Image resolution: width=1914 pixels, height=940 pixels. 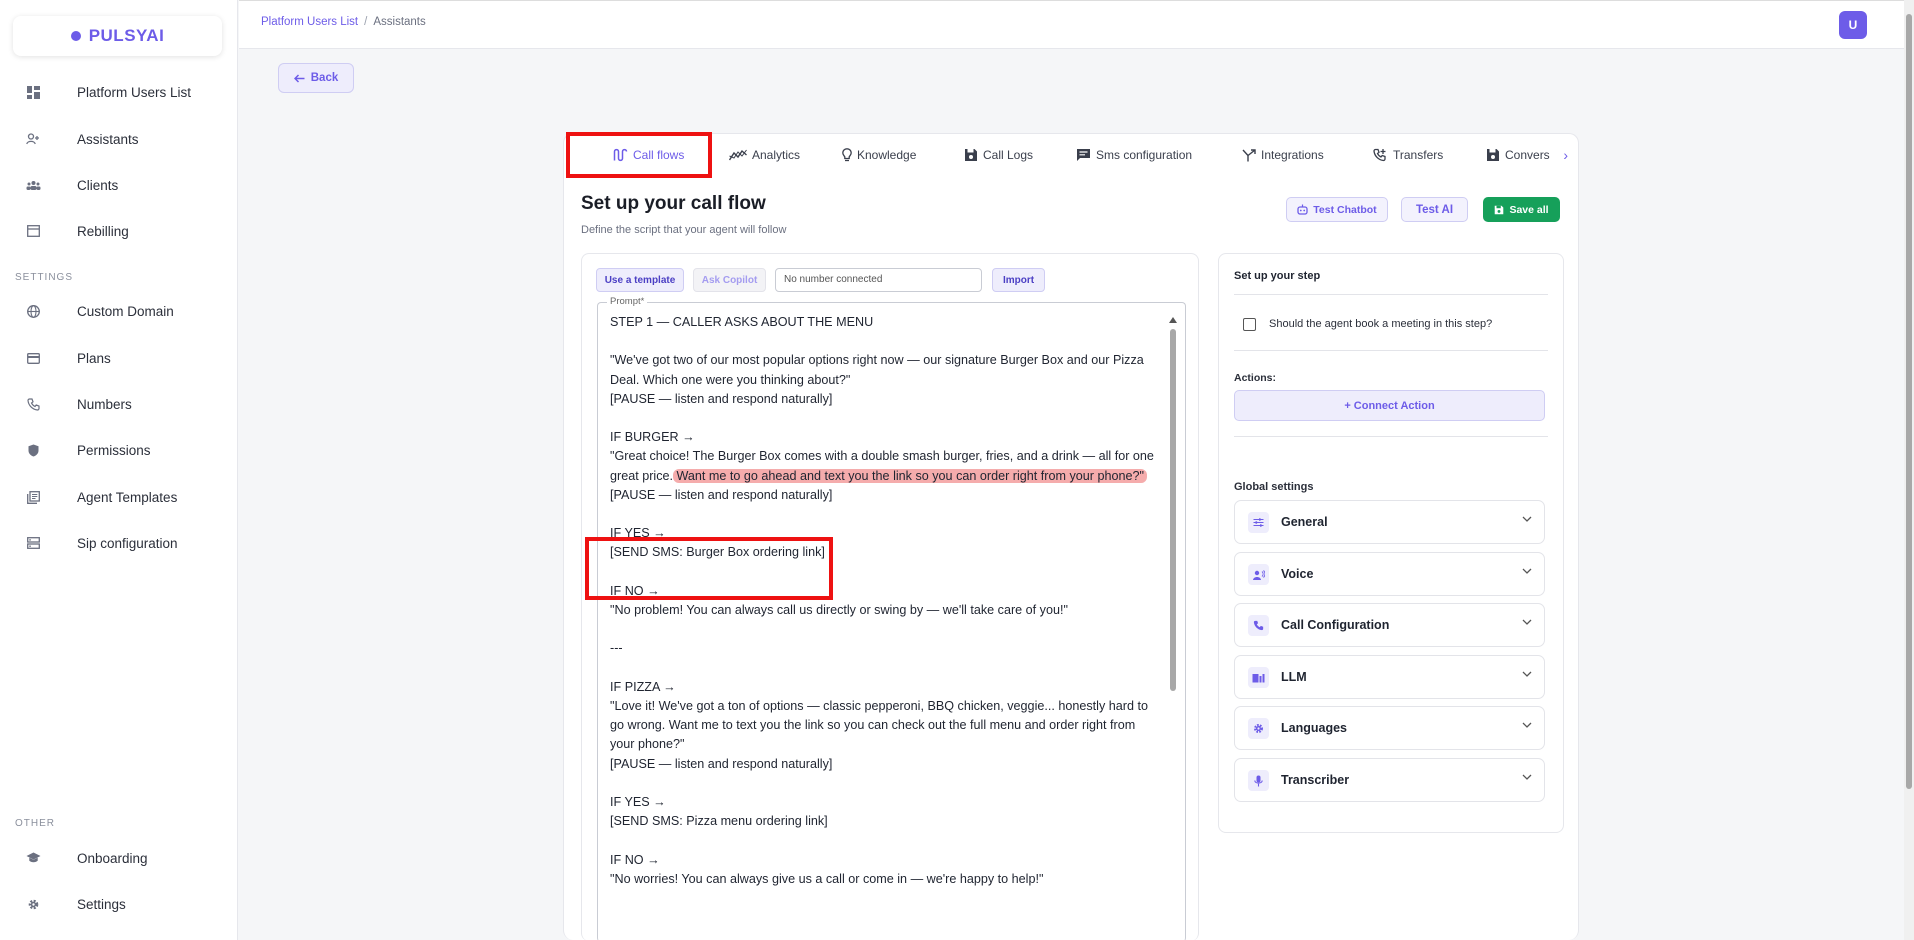 What do you see at coordinates (1315, 780) in the screenshot?
I see `accordion-label: Transcriber` at bounding box center [1315, 780].